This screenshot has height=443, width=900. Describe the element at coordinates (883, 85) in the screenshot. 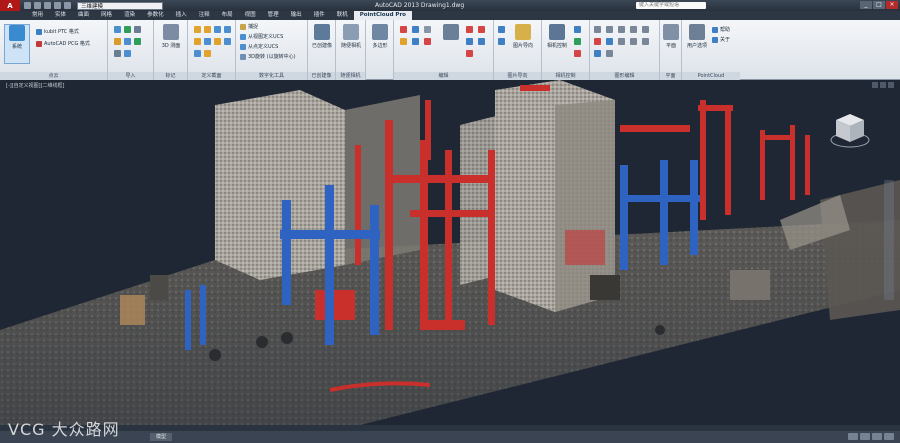

I see `viewport-restore-icon` at that location.